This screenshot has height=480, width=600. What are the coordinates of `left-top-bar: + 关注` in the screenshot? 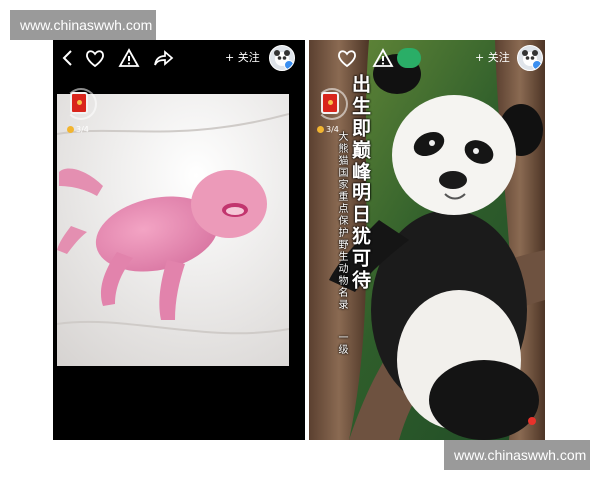 It's located at (179, 58).